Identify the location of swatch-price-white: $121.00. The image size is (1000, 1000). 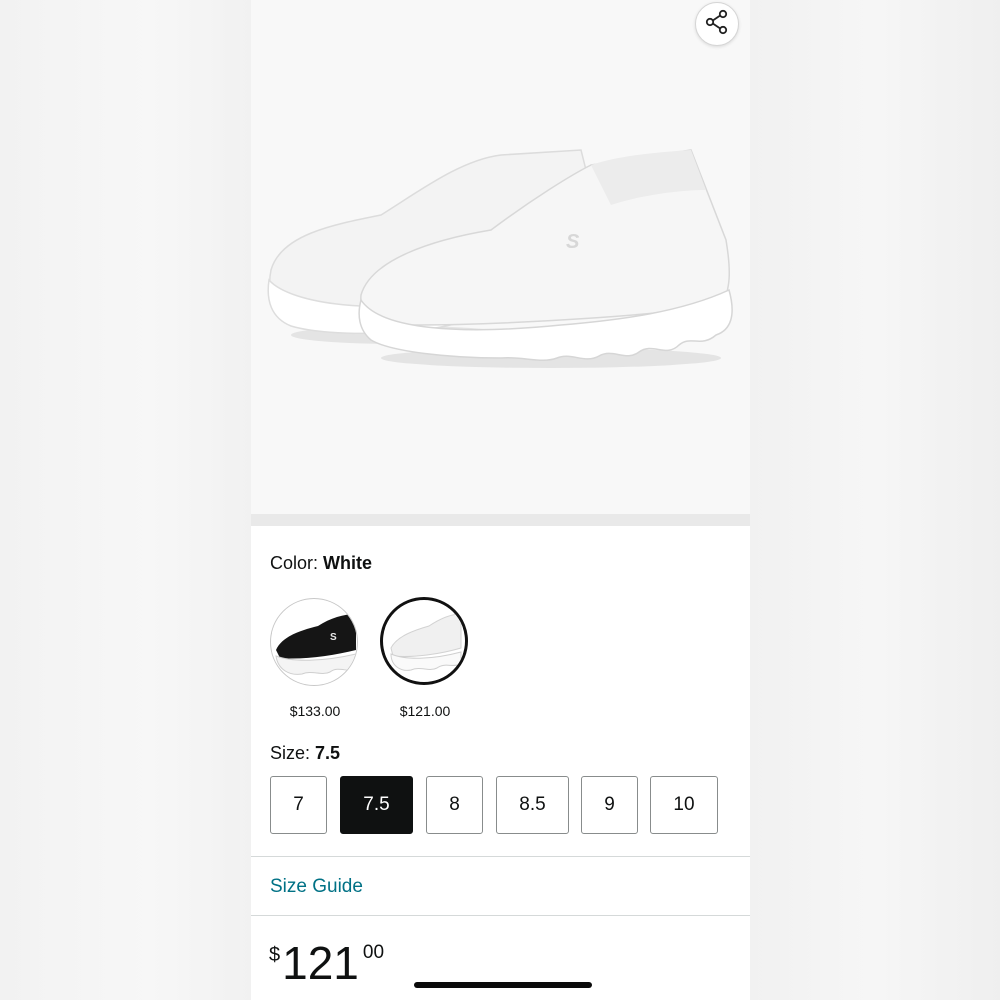
(425, 711).